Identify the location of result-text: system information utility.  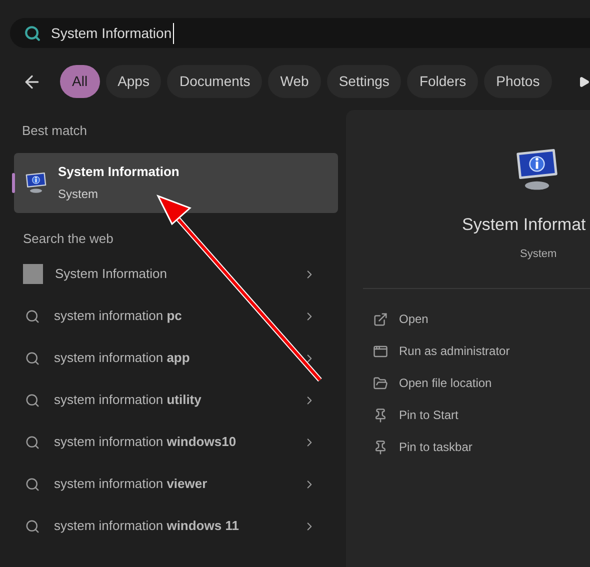
(128, 400).